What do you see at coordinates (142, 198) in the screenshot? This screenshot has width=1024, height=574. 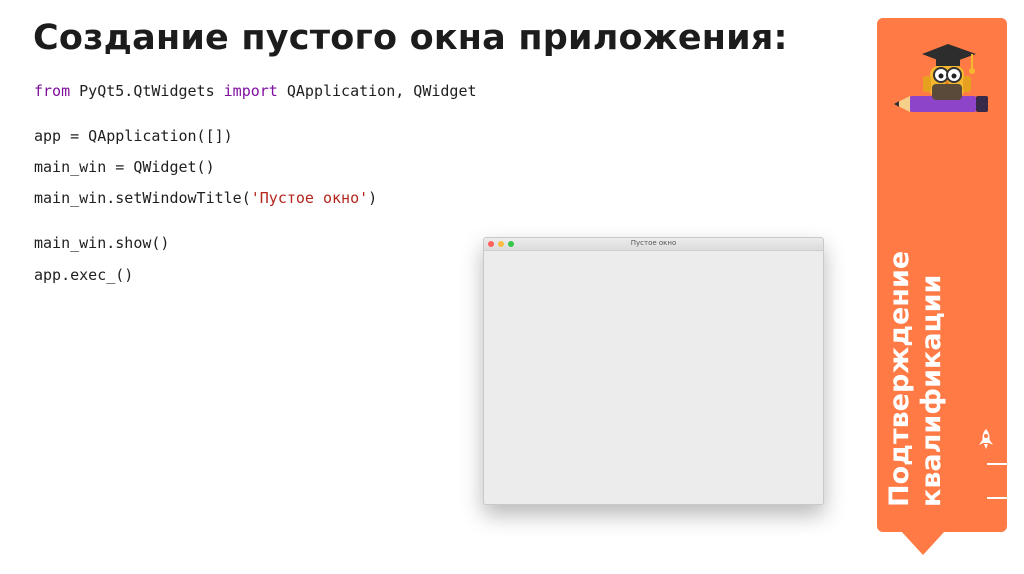 I see `code-call-prefix: main_win.setWindowTitle(` at bounding box center [142, 198].